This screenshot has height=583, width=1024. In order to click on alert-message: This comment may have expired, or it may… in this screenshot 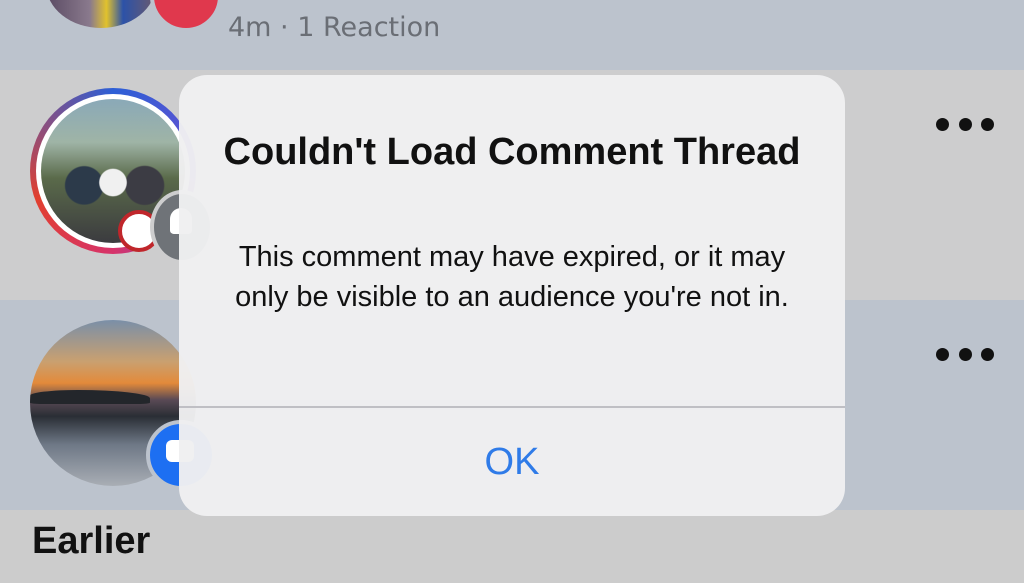, I will do `click(512, 277)`.